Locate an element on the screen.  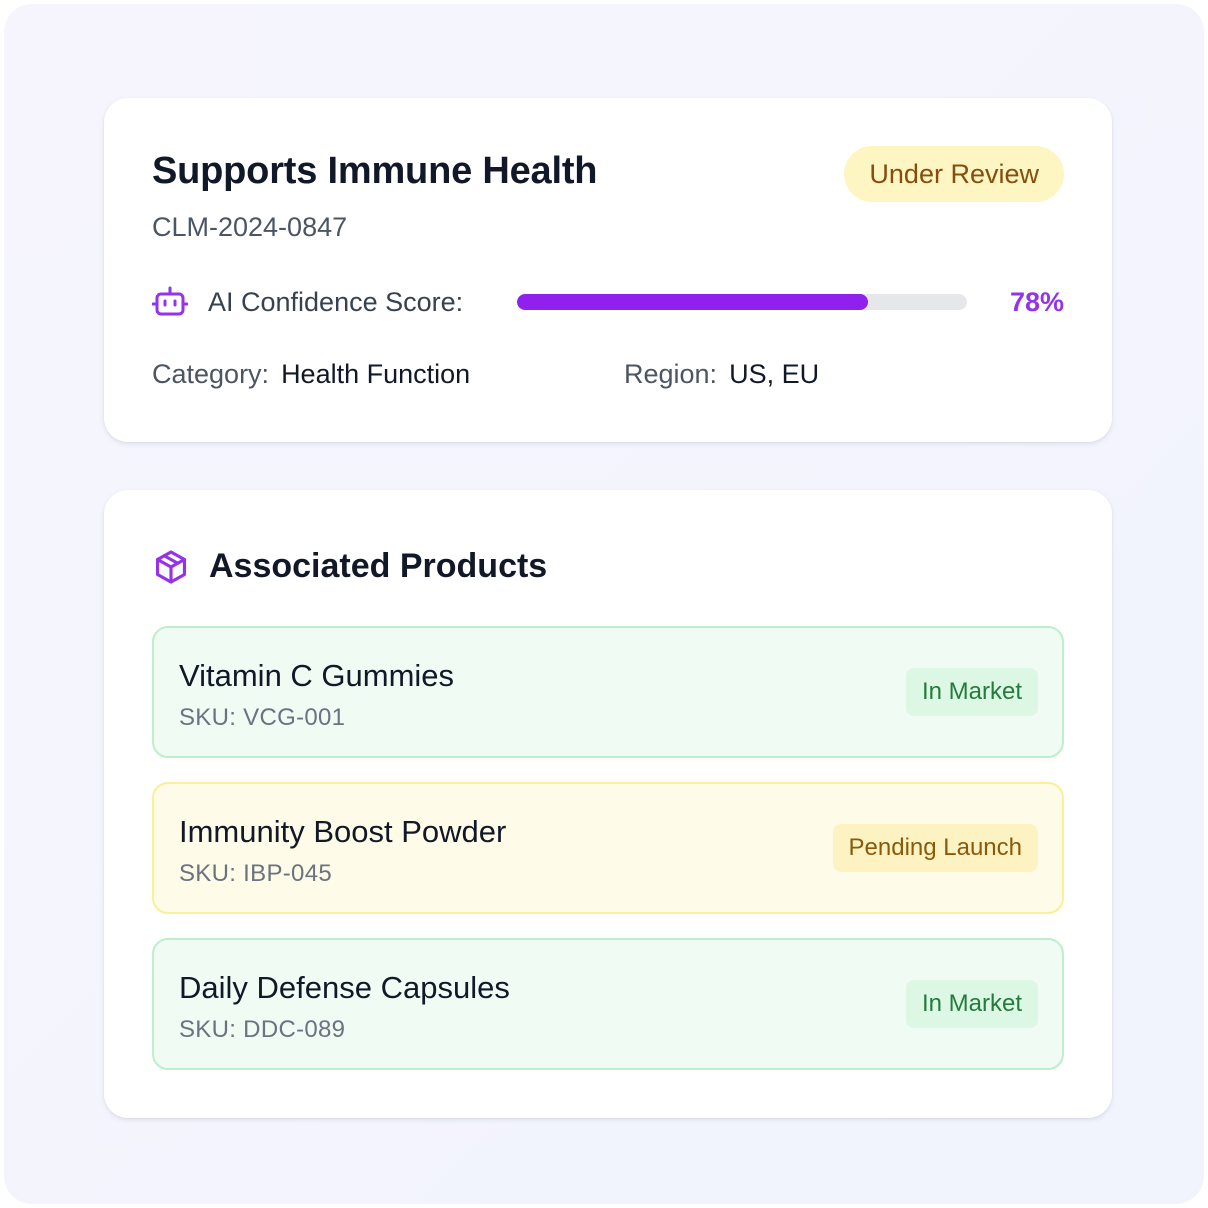
products-title: Associated Products is located at coordinates (378, 566).